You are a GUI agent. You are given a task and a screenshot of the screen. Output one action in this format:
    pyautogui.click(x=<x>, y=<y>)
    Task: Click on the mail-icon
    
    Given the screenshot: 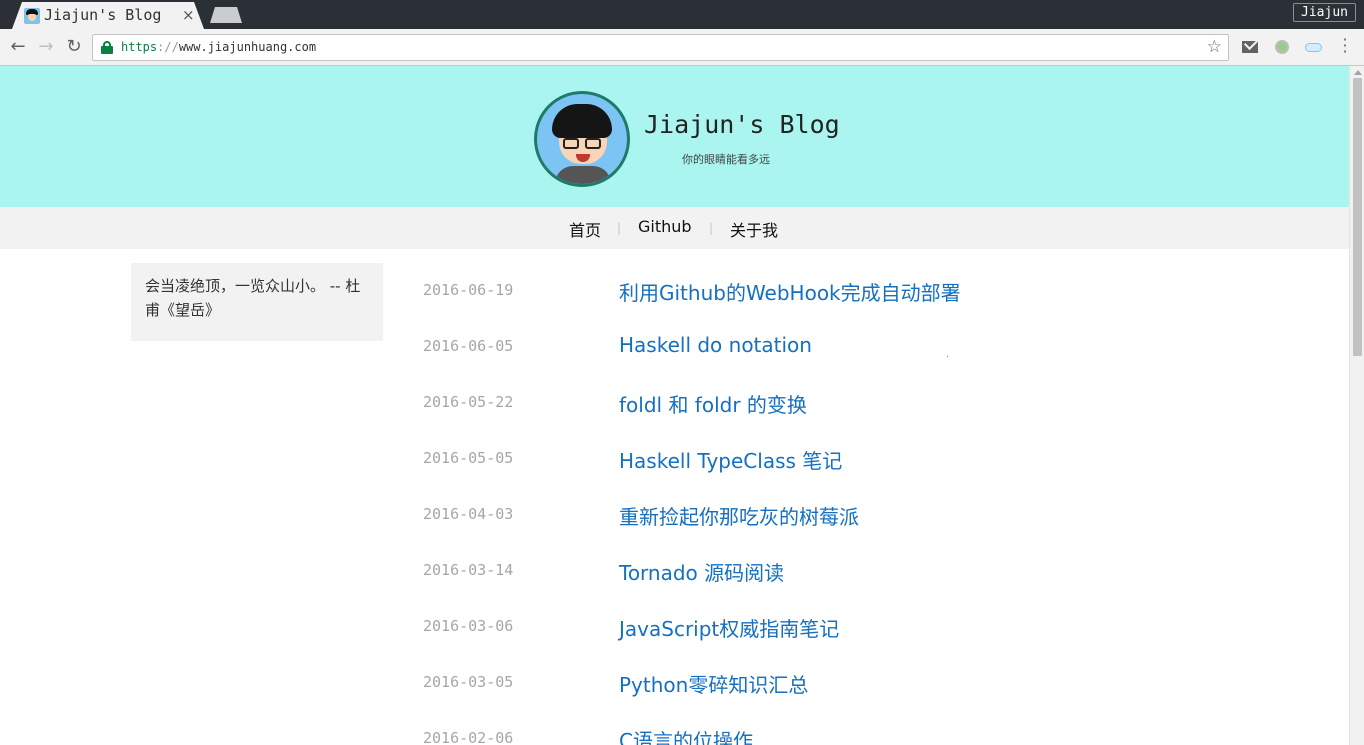 What is the action you would take?
    pyautogui.click(x=1250, y=47)
    